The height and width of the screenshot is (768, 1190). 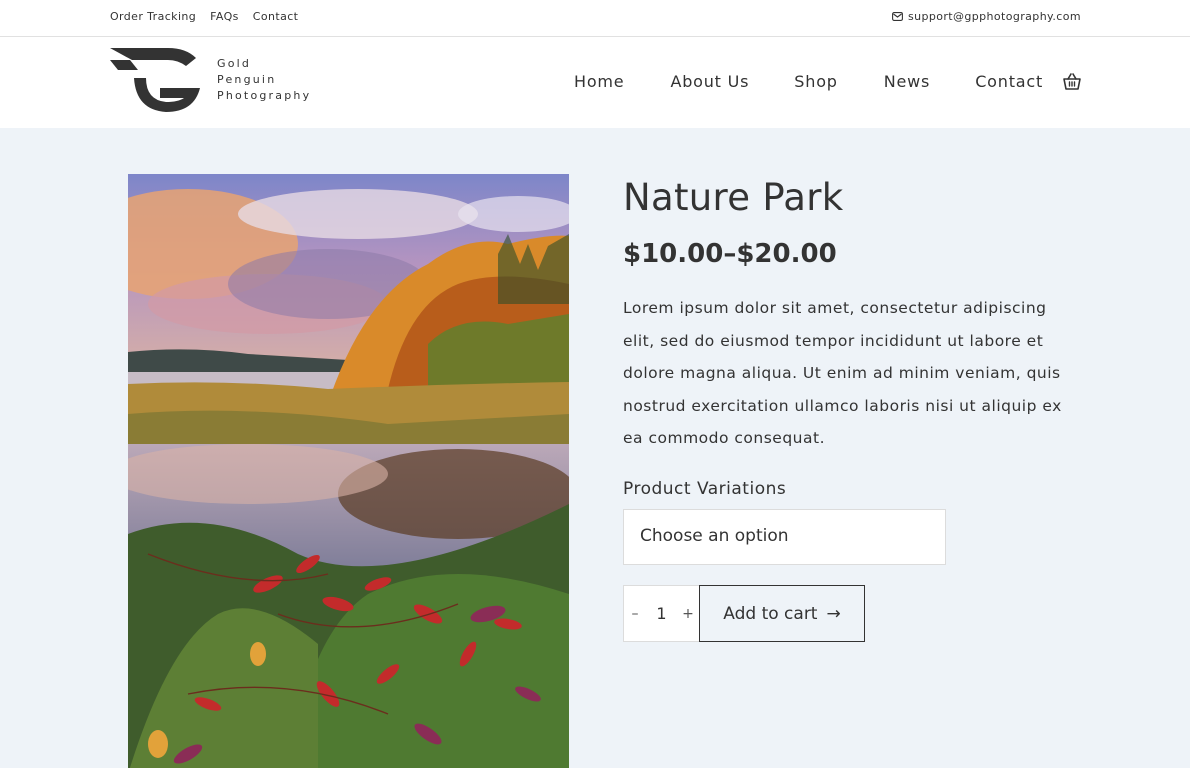 I want to click on add-to-cart-button: Add to cart →, so click(x=782, y=613).